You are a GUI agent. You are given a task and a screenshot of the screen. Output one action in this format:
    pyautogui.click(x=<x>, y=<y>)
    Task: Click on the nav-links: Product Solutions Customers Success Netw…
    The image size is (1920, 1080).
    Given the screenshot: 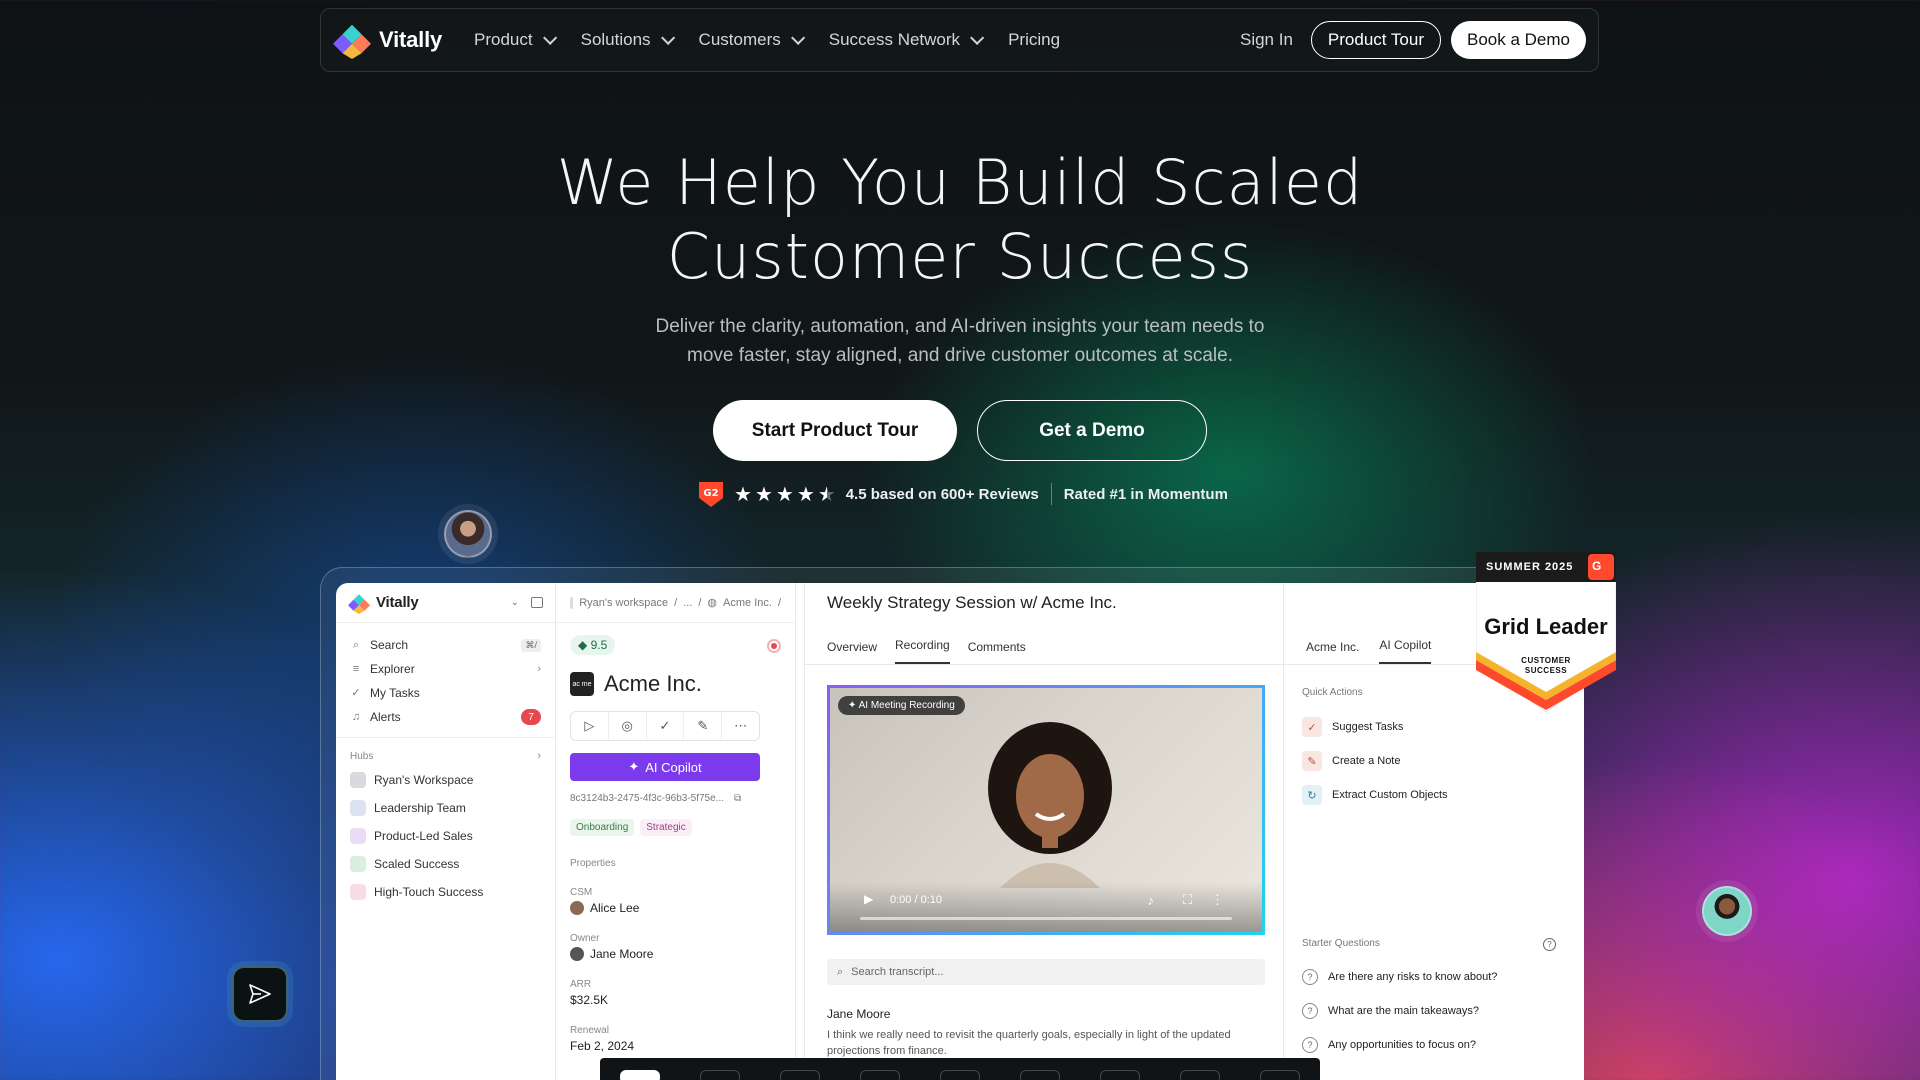 What is the action you would take?
    pyautogui.click(x=767, y=40)
    